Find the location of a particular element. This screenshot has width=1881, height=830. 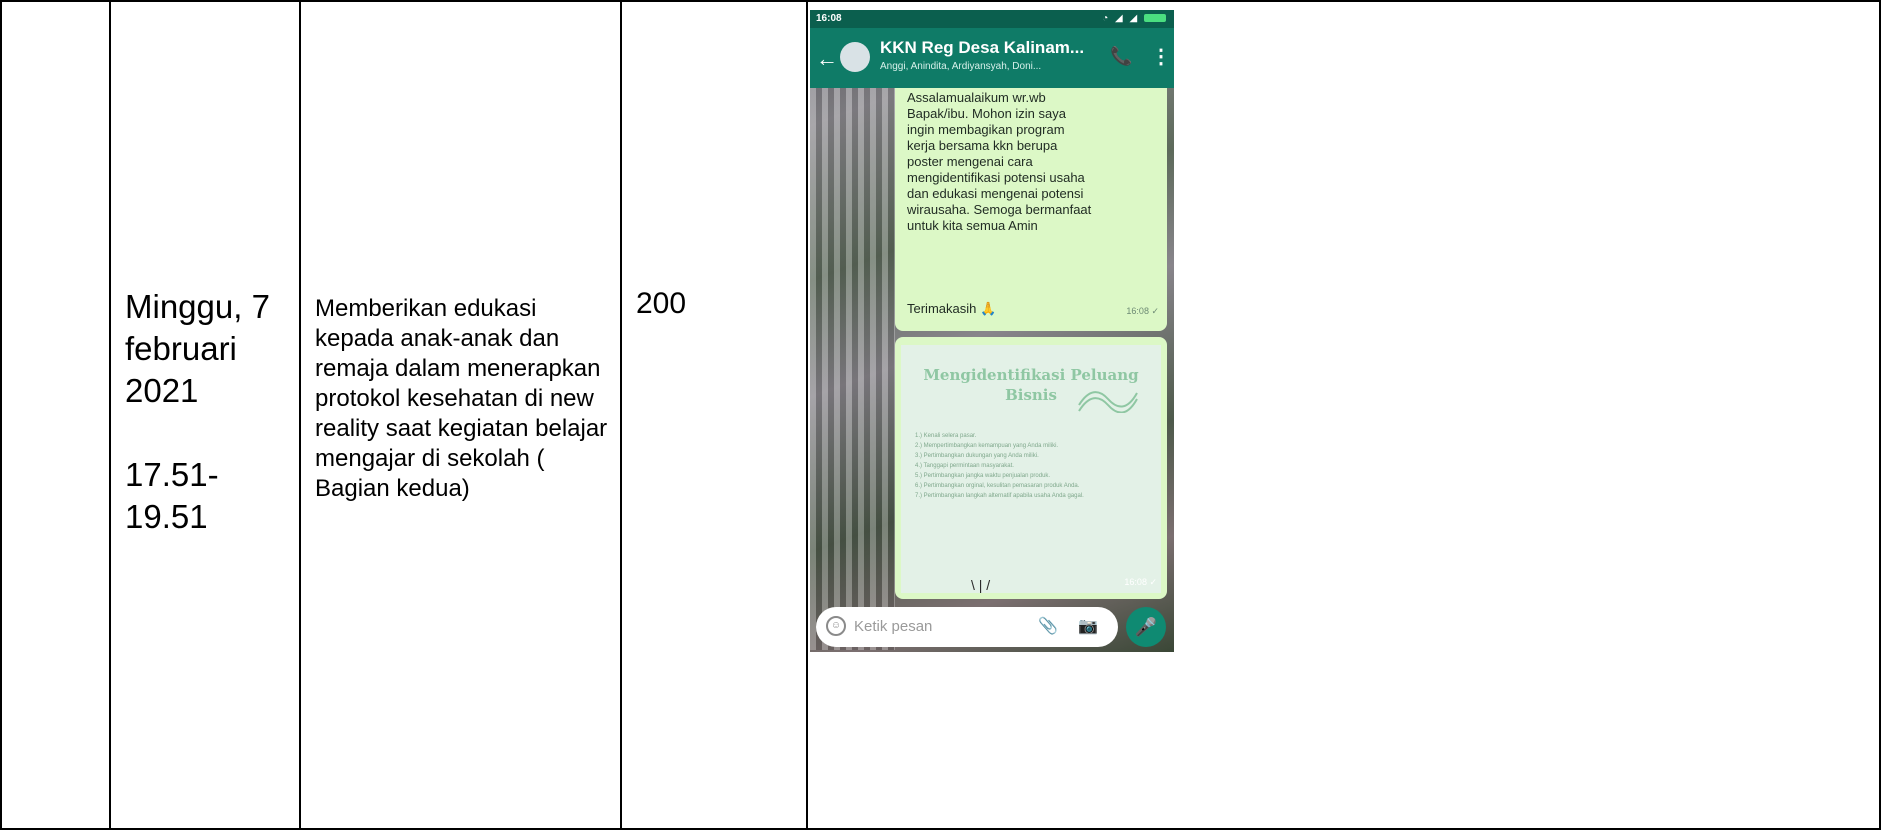

chat-wallpaper is located at coordinates (852, 365).